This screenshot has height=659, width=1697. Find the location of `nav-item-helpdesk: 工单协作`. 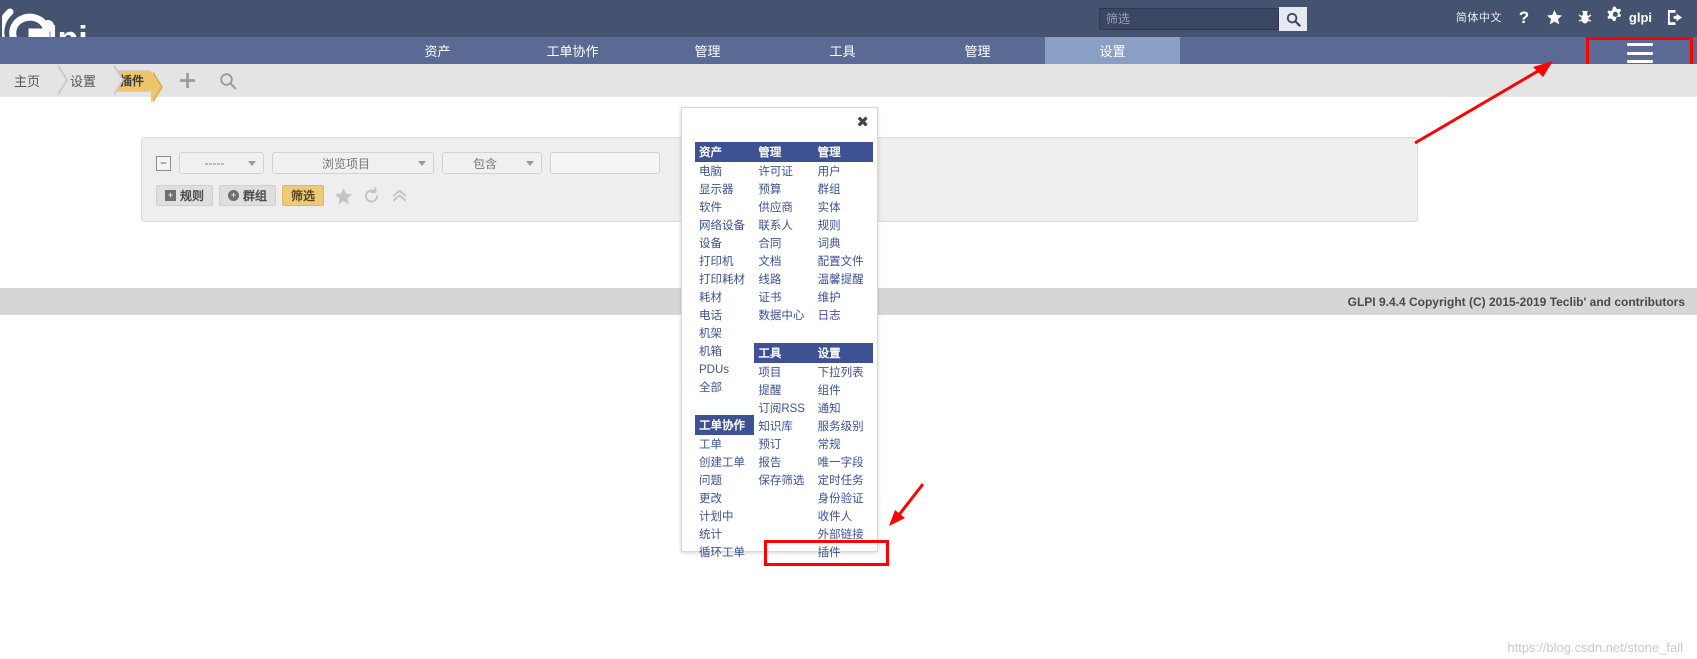

nav-item-helpdesk: 工单协作 is located at coordinates (572, 50).